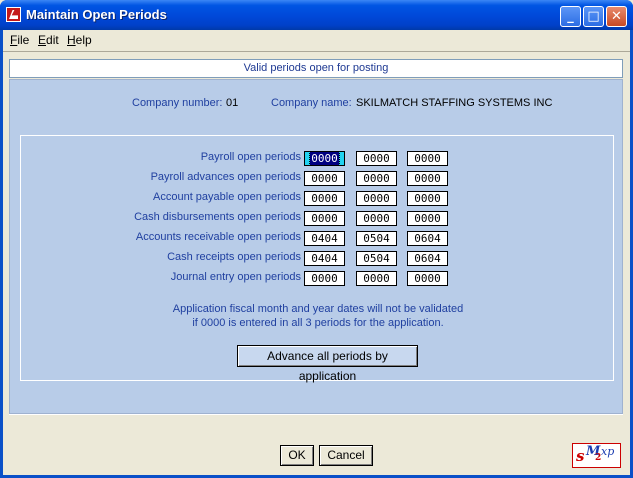  I want to click on menu-bar: File Edit Help, so click(316, 40).